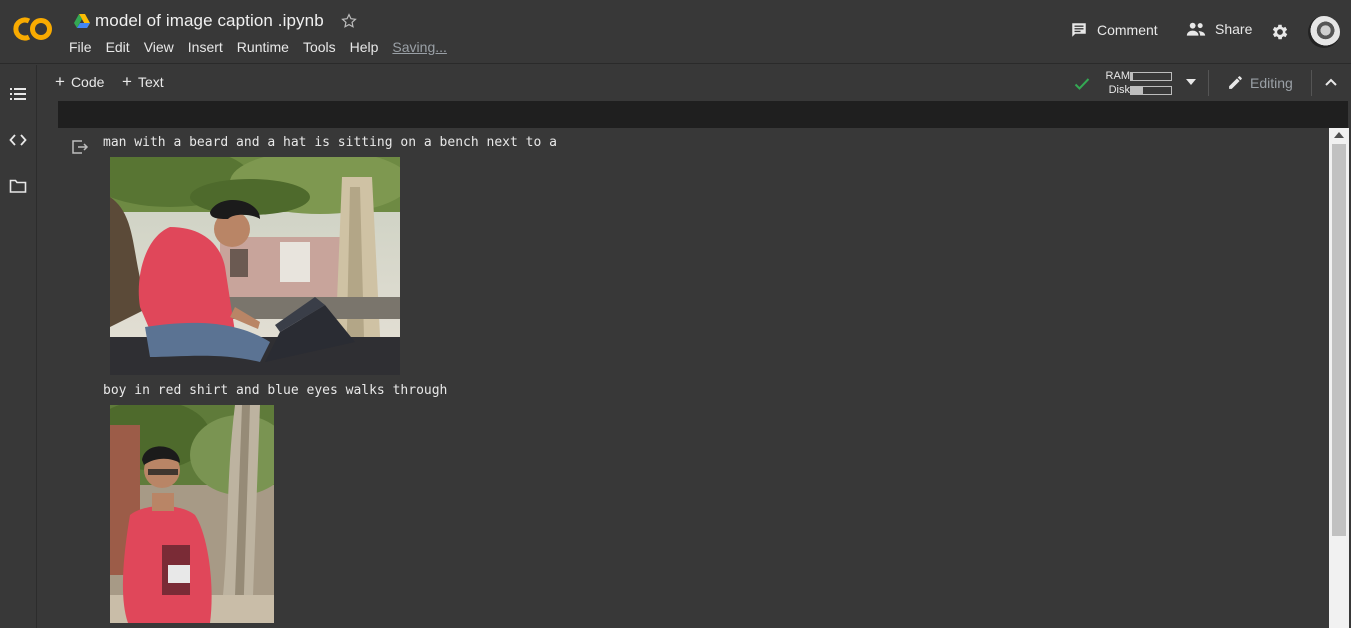  What do you see at coordinates (1079, 30) in the screenshot?
I see `comment-icon` at bounding box center [1079, 30].